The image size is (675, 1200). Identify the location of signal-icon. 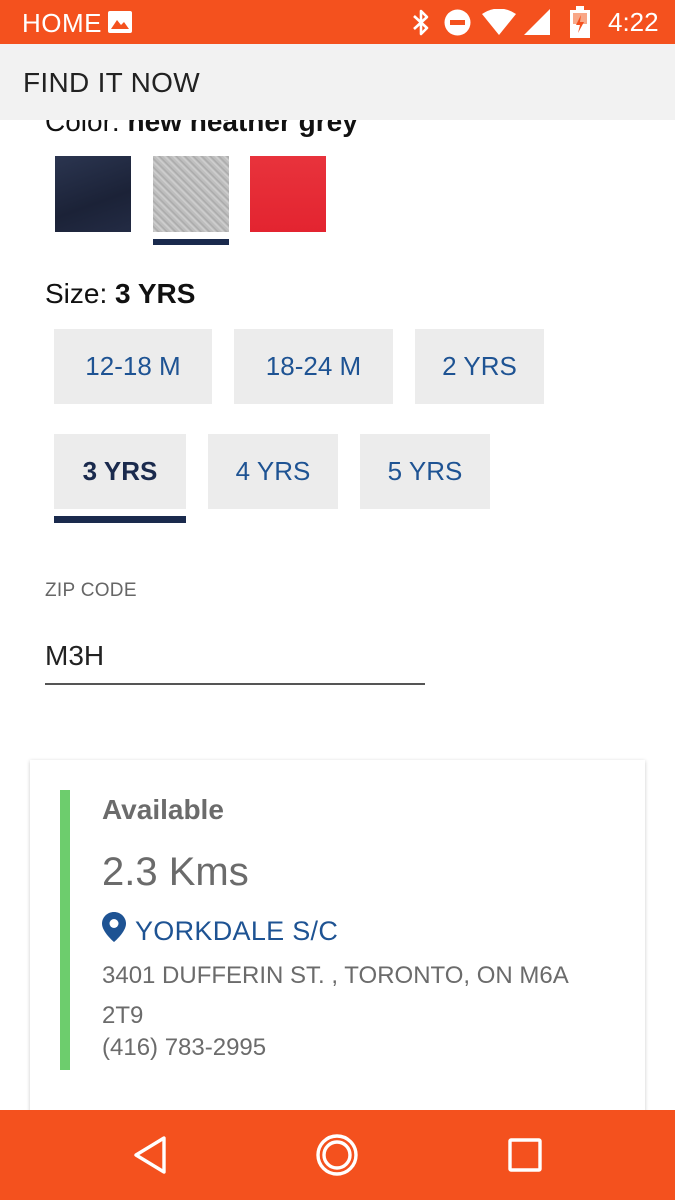
(537, 22).